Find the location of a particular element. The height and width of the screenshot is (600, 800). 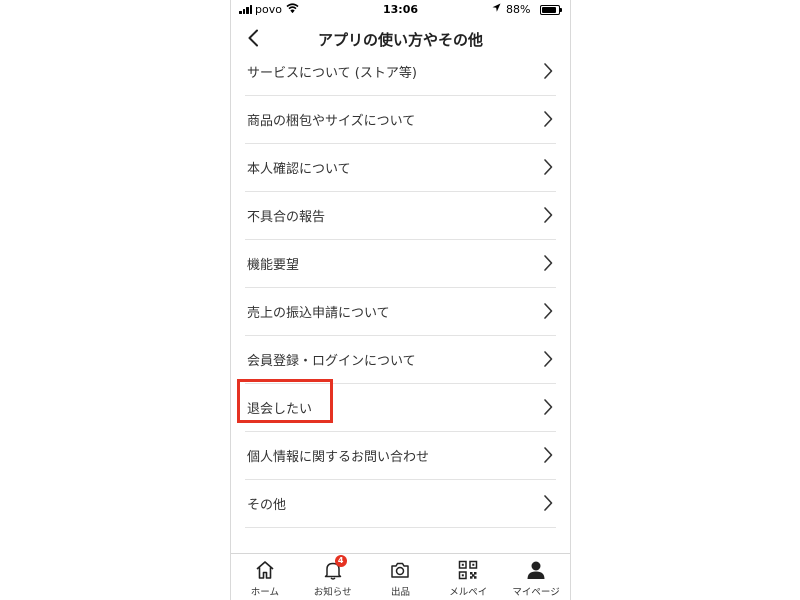

menu-item-label: 不具合の報告 is located at coordinates (286, 217).